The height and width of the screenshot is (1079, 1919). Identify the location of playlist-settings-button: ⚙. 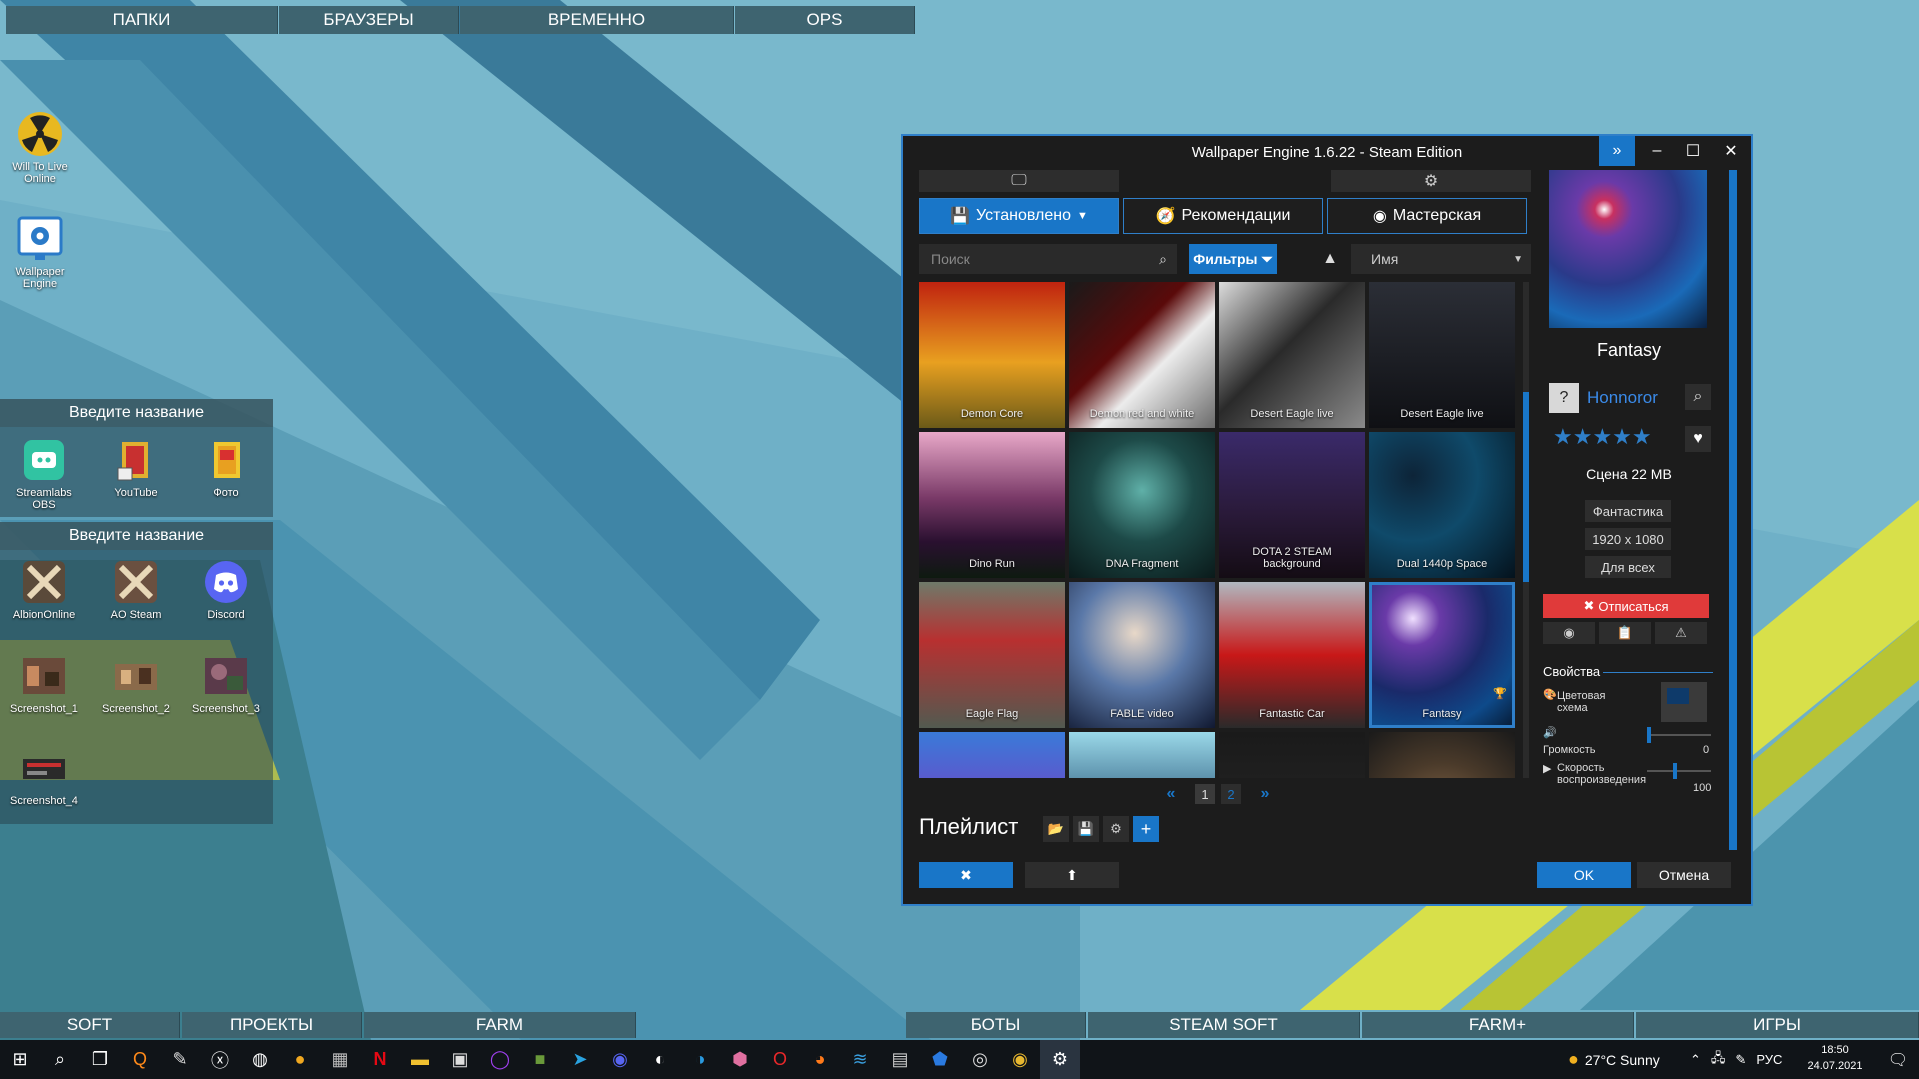
(1116, 829).